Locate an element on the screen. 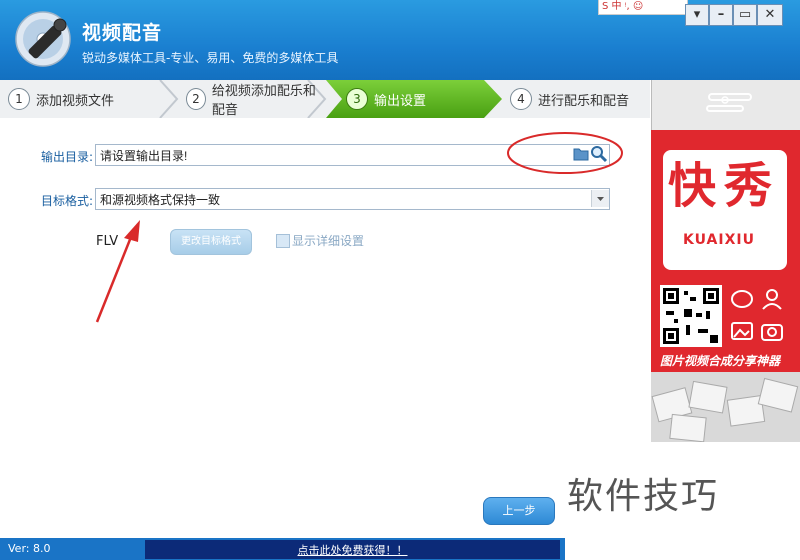 The width and height of the screenshot is (800, 560). previous-step-button: 上一步 is located at coordinates (519, 511).